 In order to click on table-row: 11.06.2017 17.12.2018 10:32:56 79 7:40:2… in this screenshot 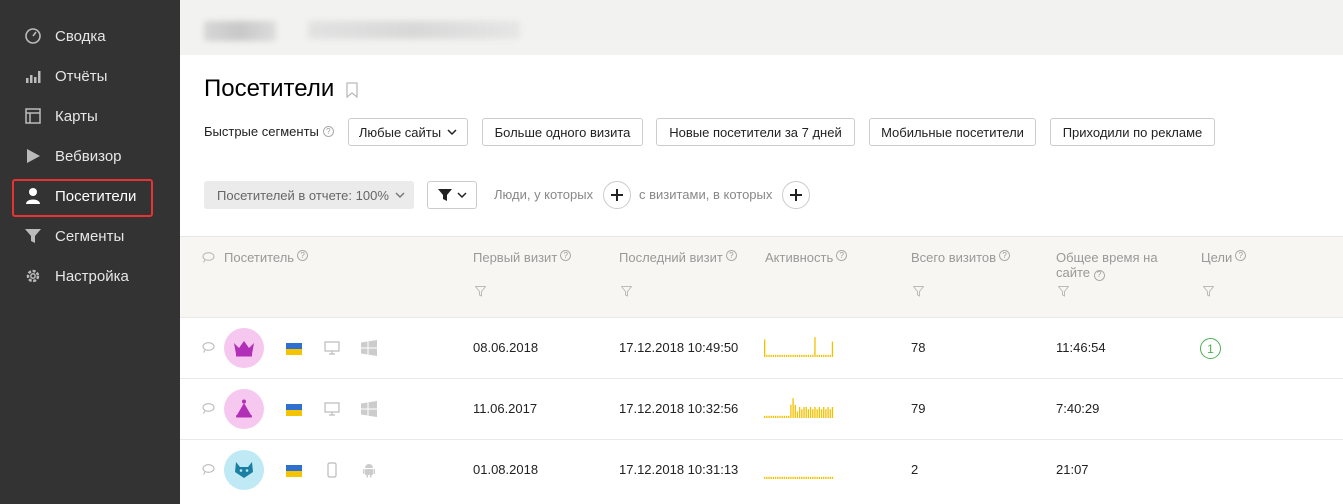, I will do `click(761, 408)`.